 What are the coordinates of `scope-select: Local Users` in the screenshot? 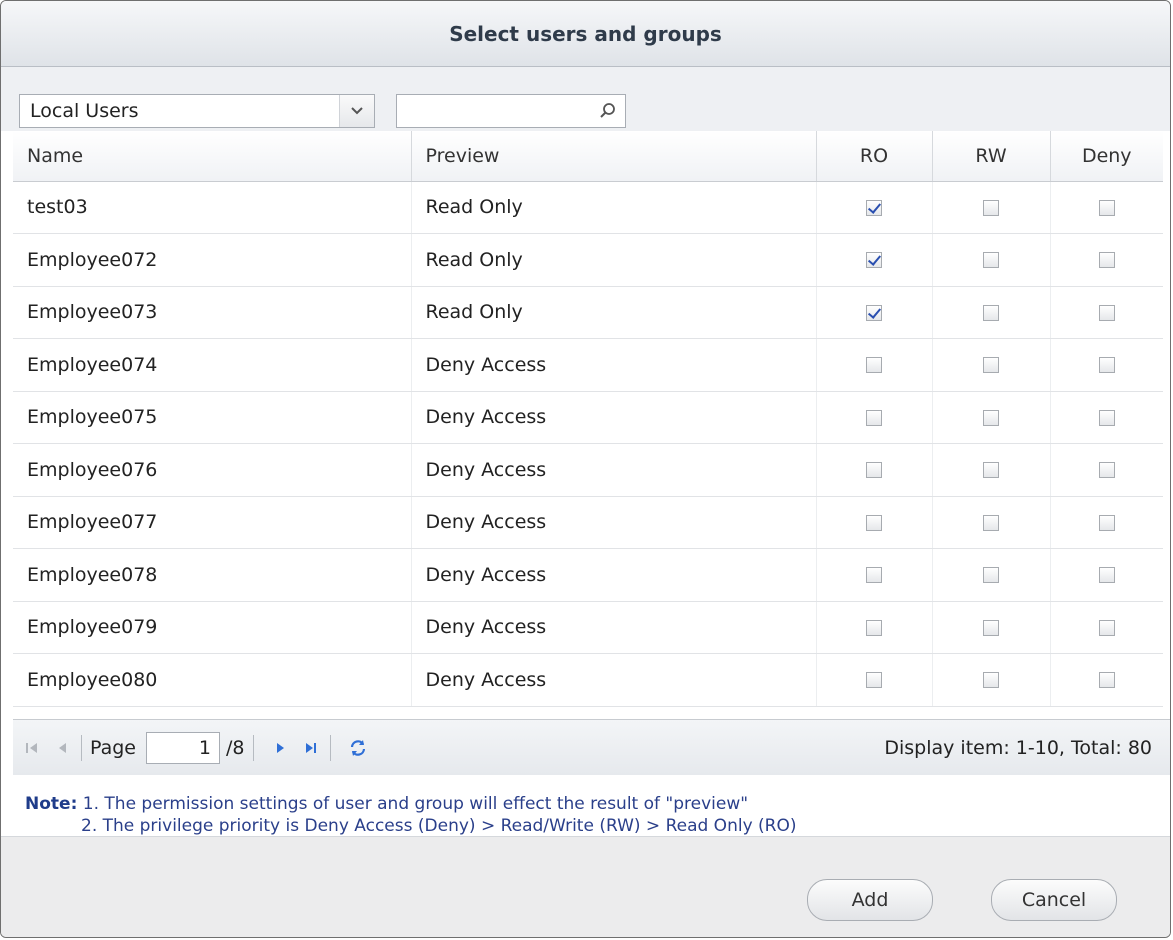 It's located at (197, 111).